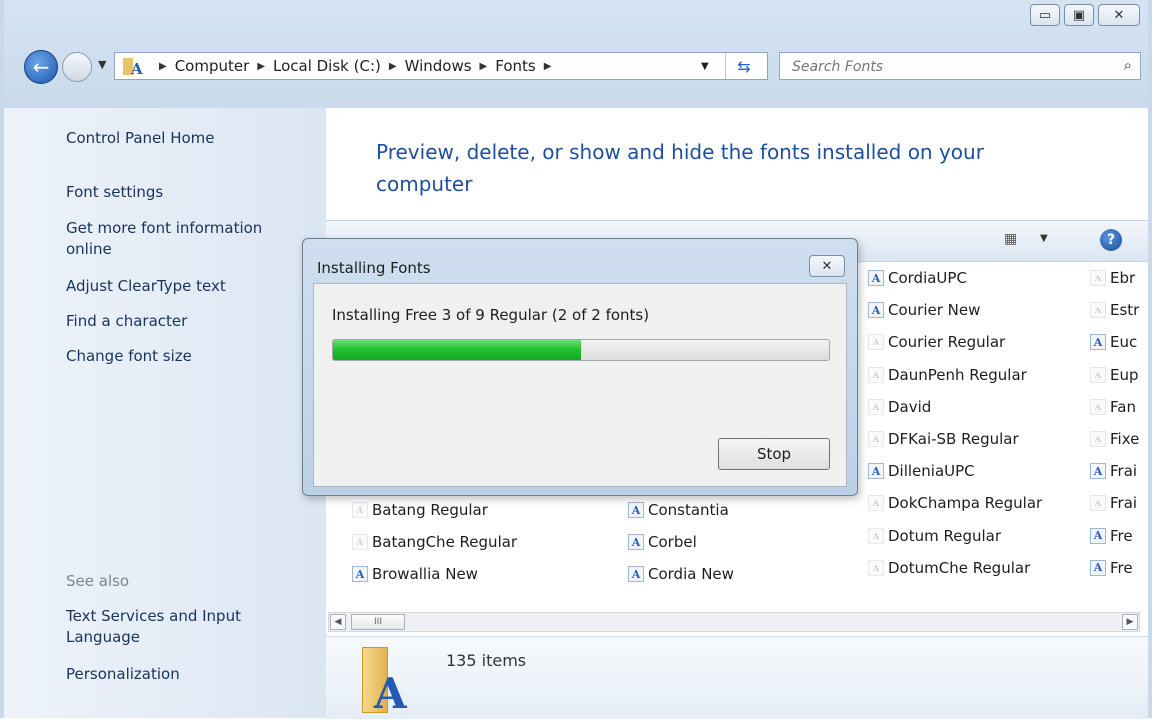  What do you see at coordinates (705, 66) in the screenshot?
I see `address-dropdown-icon: ▼` at bounding box center [705, 66].